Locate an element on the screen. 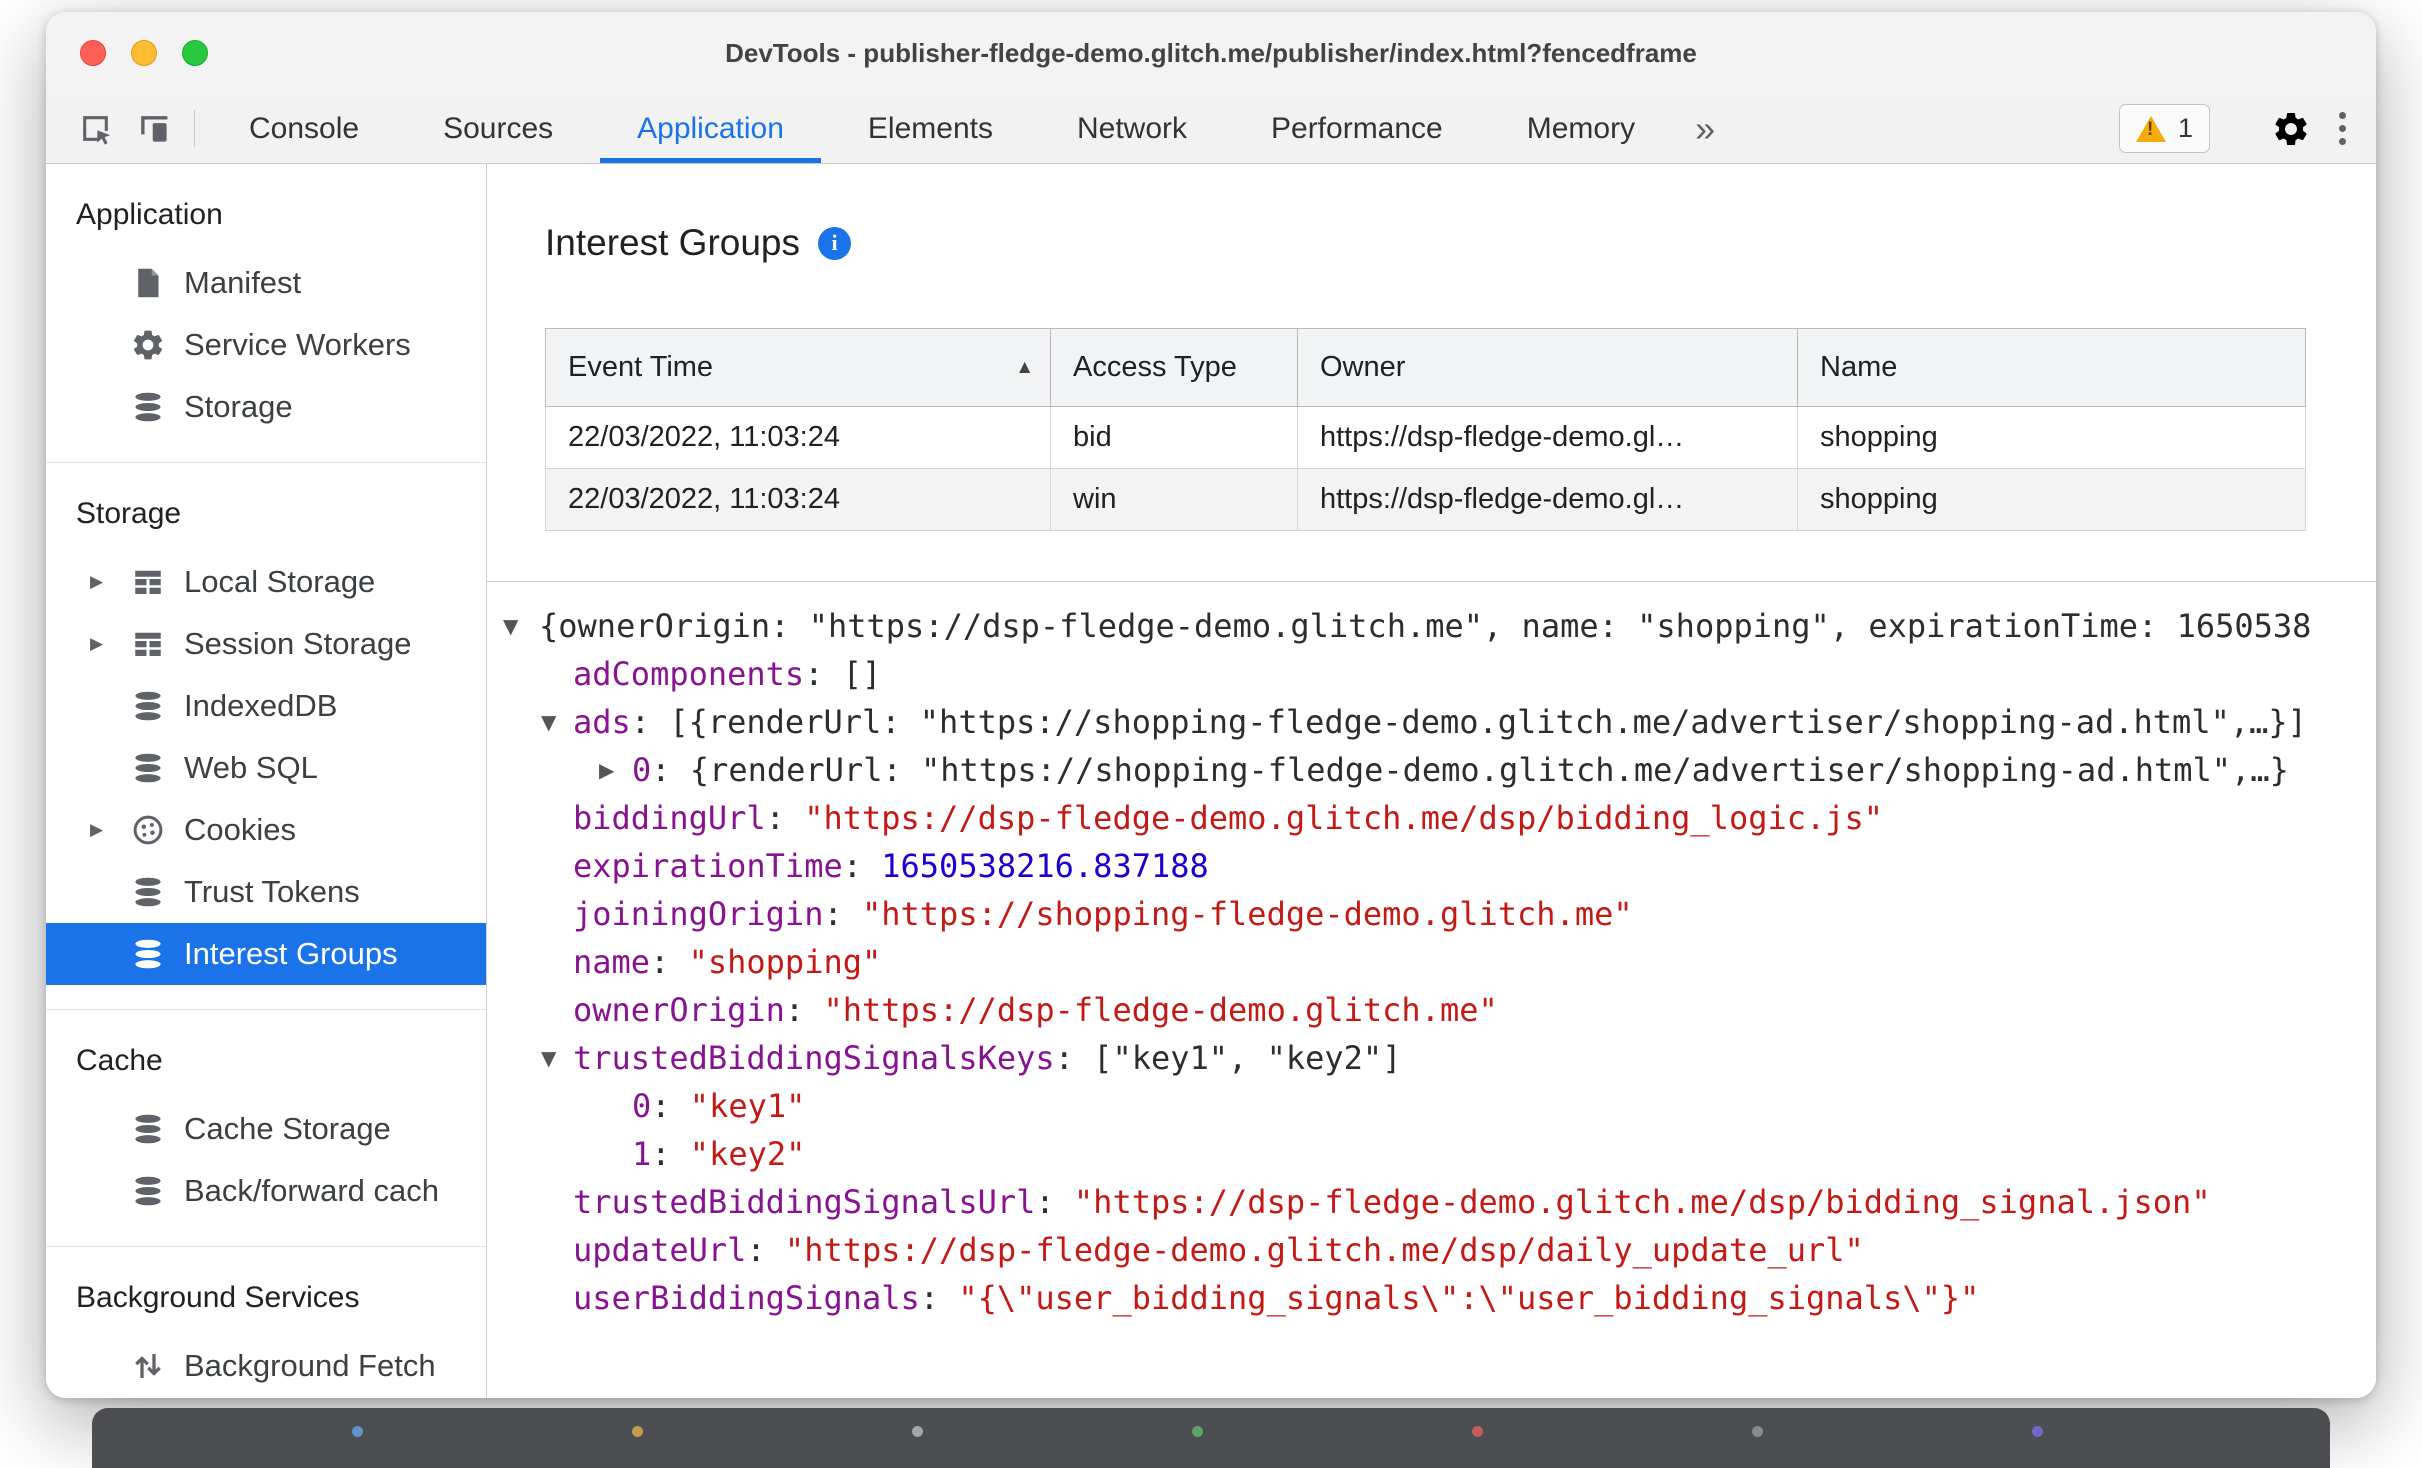 This screenshot has width=2422, height=1468. tab-elements: Elements is located at coordinates (930, 128).